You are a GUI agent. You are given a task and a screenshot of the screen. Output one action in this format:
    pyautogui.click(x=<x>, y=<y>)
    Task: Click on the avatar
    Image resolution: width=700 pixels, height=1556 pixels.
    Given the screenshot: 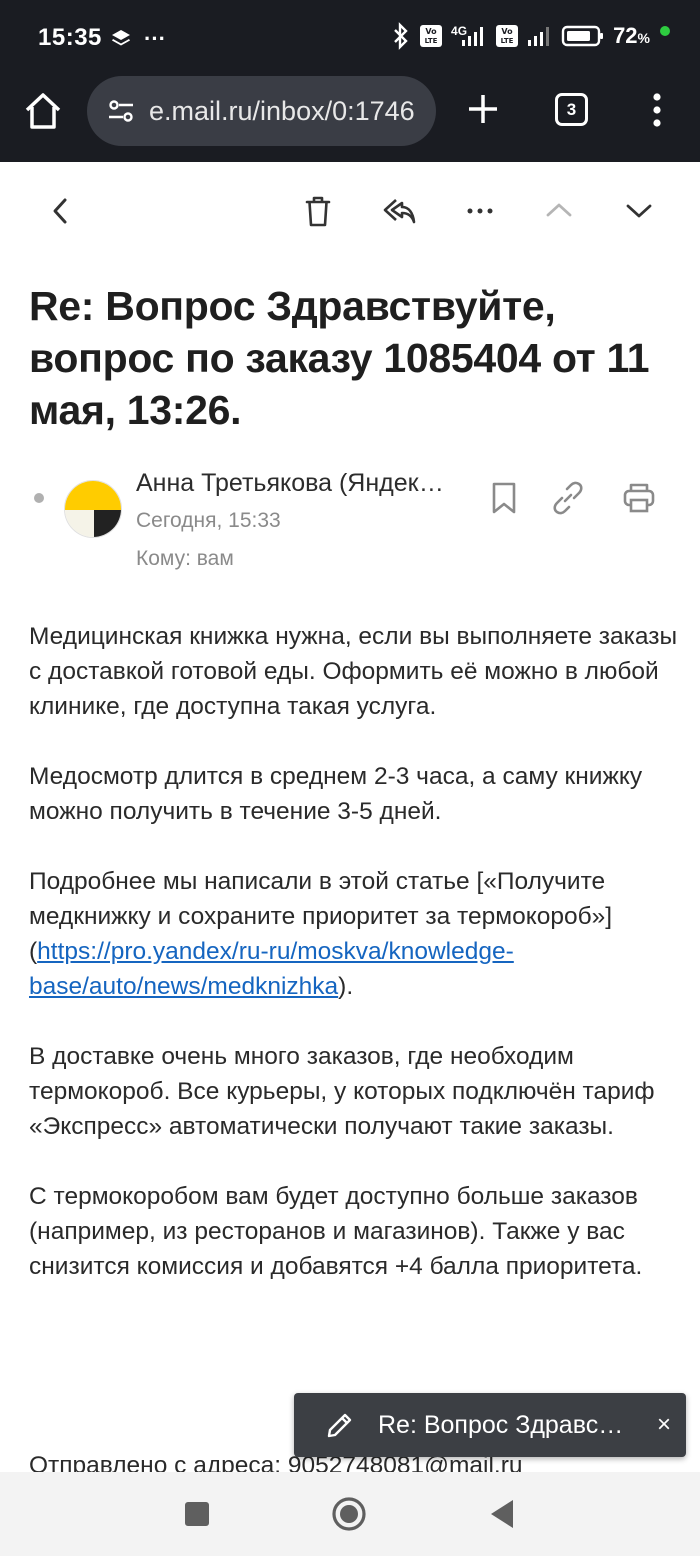 What is the action you would take?
    pyautogui.click(x=93, y=509)
    